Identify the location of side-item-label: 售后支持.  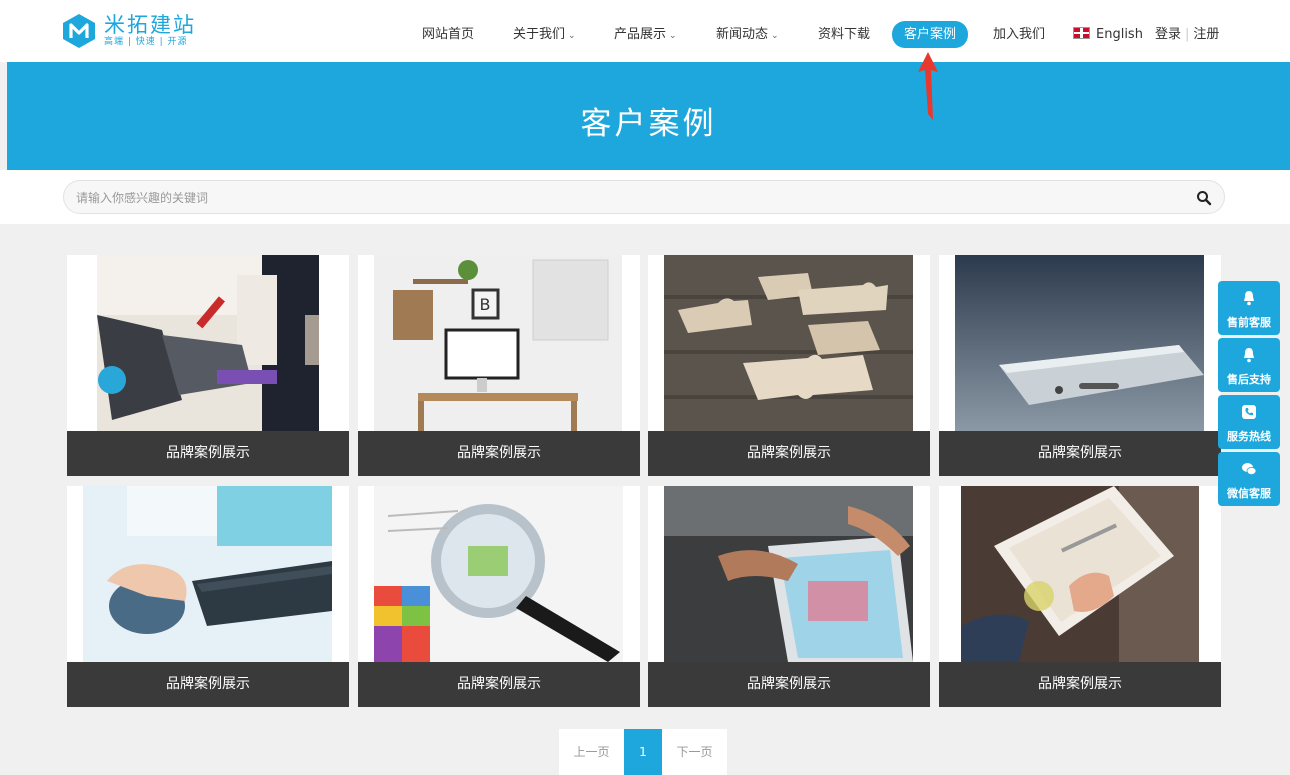
(1249, 379).